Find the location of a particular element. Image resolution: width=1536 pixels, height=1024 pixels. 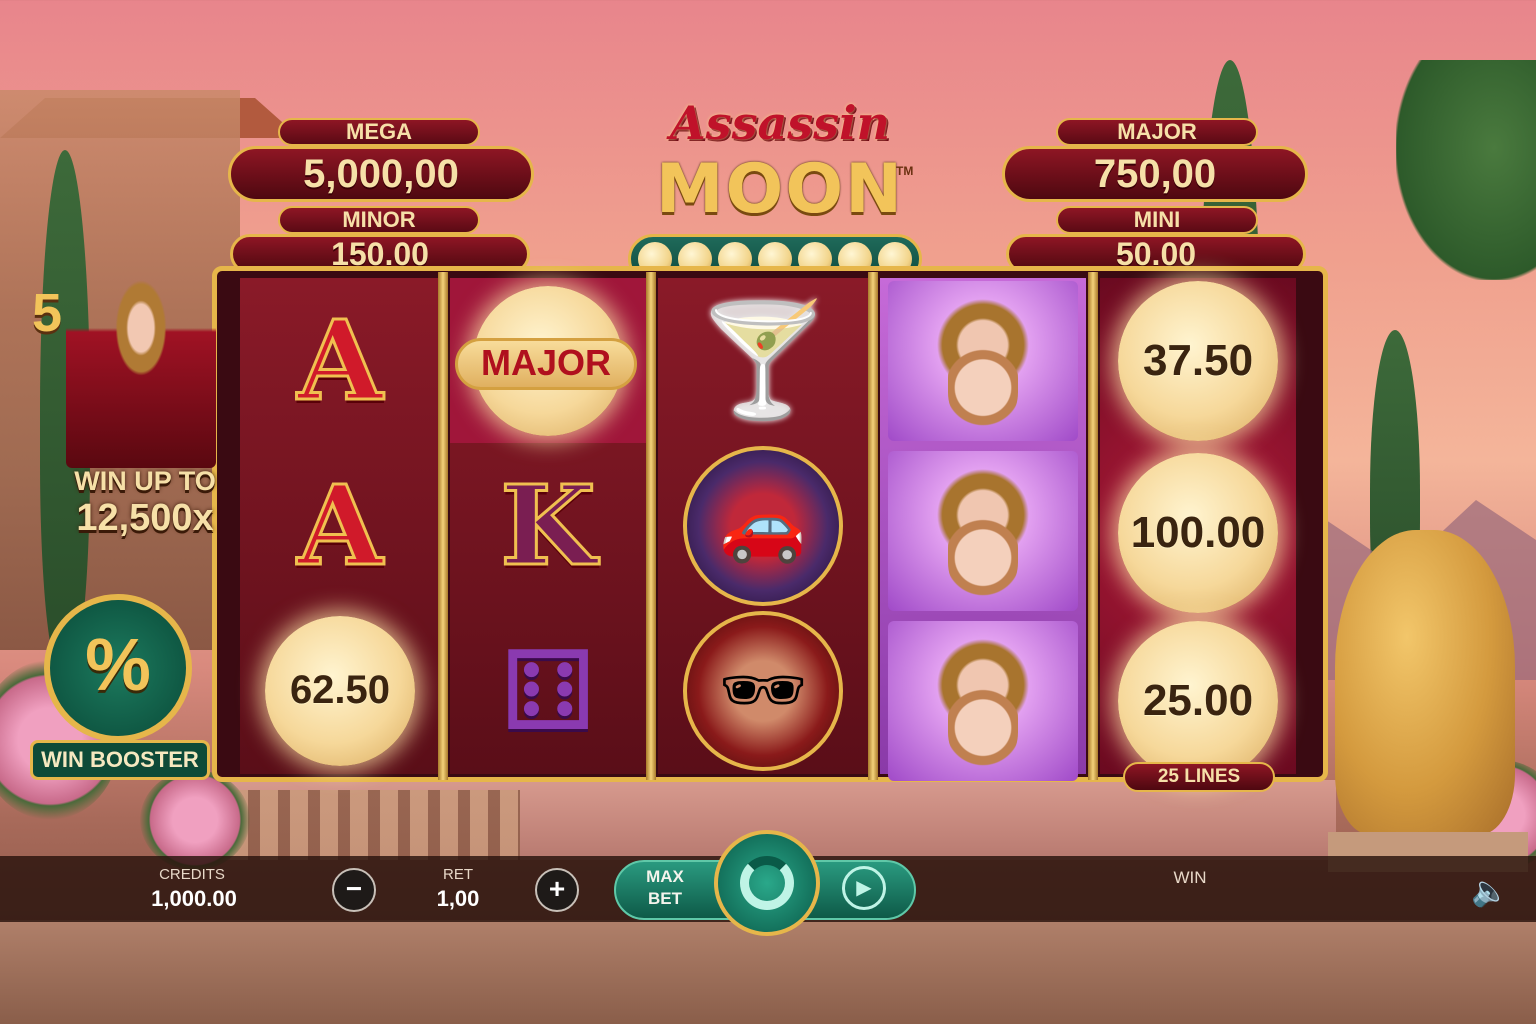

reel-1: A A 62.50 is located at coordinates (340, 526).